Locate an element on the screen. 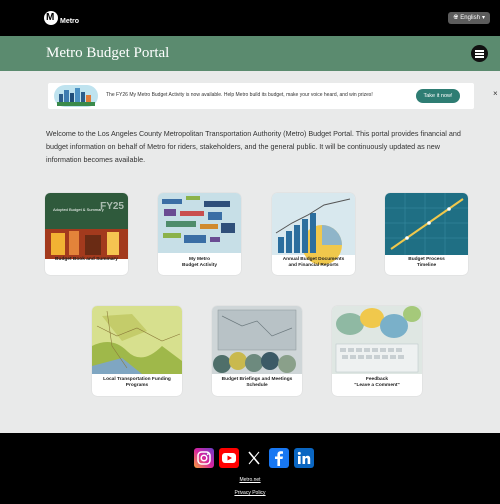 This screenshot has width=500, height=504. card-process-timeline: Budget Process Timeline is located at coordinates (426, 234).